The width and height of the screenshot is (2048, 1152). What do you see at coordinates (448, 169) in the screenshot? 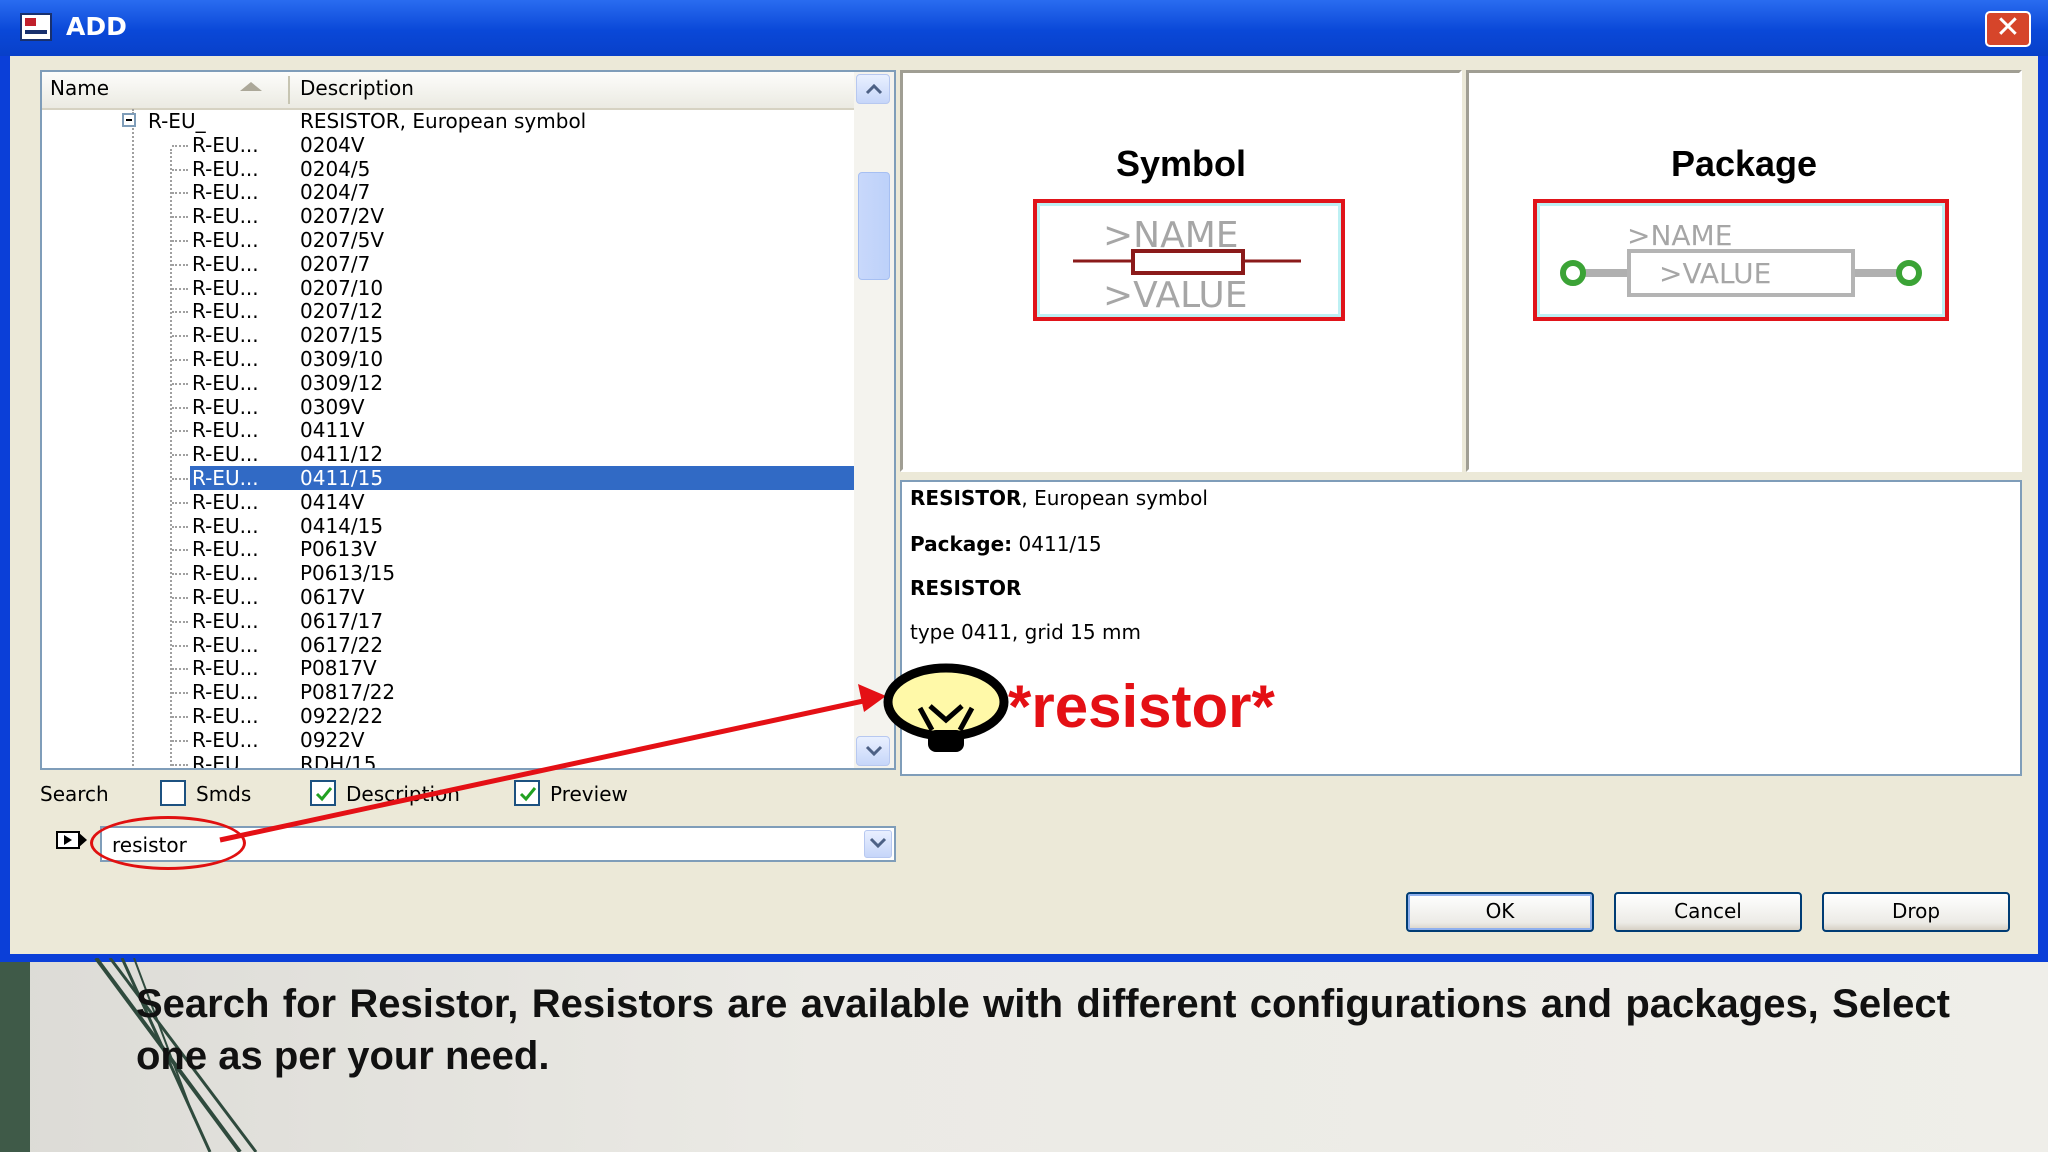
I see `list-item: R-EU... 0204/5` at bounding box center [448, 169].